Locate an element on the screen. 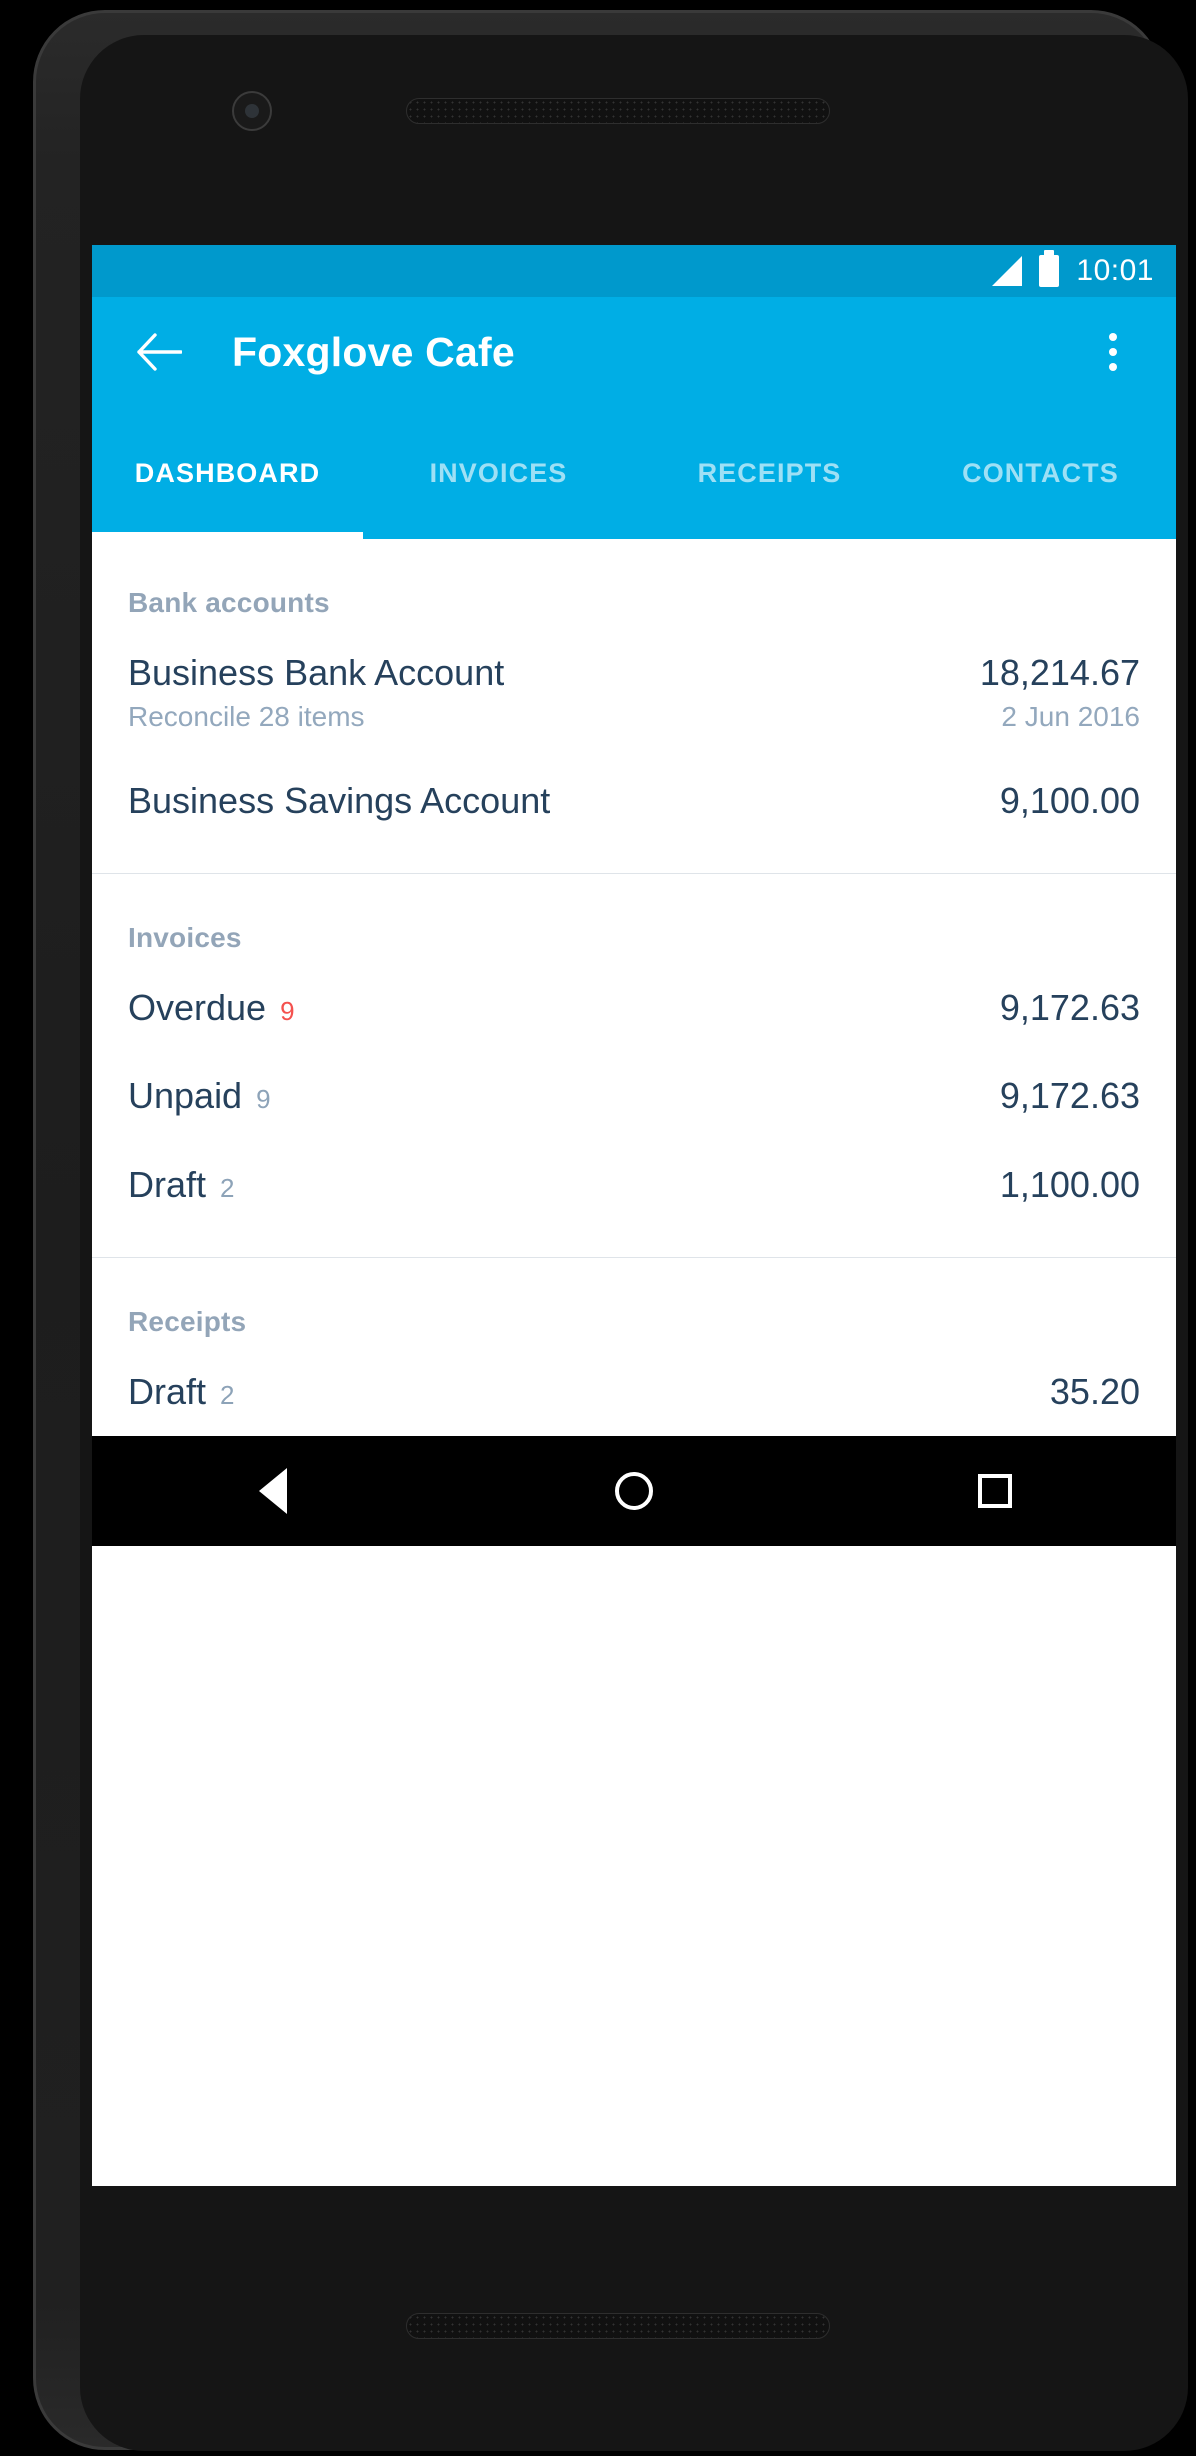 This screenshot has width=1196, height=2456. account-balance-date: 2 Jun 2016 is located at coordinates (1070, 717).